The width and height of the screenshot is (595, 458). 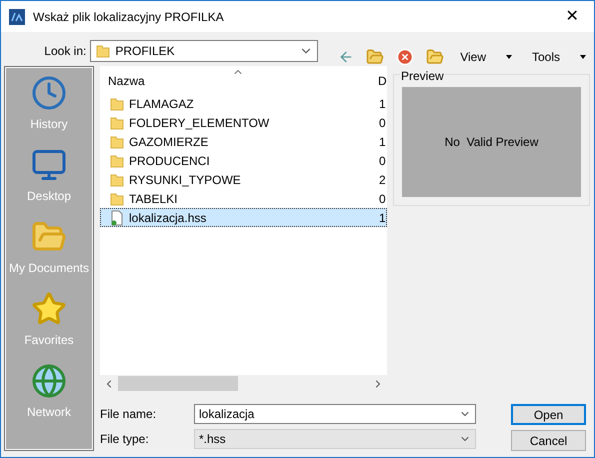 What do you see at coordinates (243, 103) in the screenshot?
I see `file-row: FLAMAGAZ 1` at bounding box center [243, 103].